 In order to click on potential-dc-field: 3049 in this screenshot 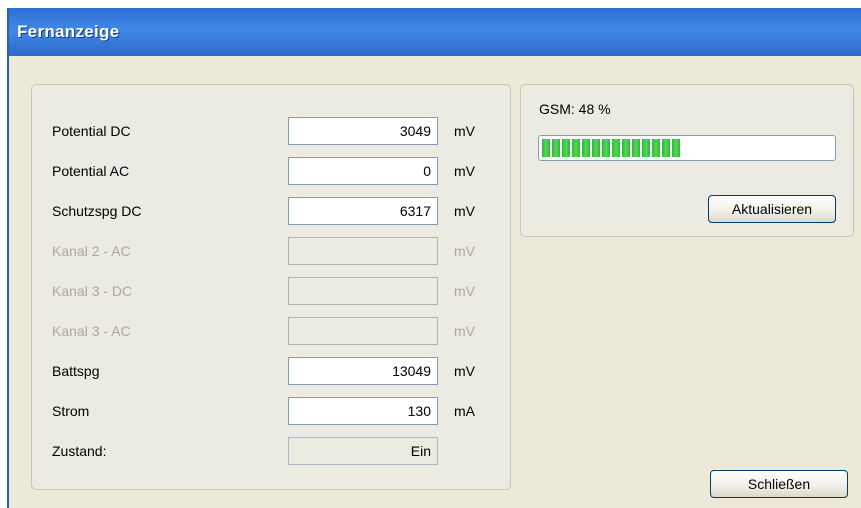, I will do `click(363, 131)`.